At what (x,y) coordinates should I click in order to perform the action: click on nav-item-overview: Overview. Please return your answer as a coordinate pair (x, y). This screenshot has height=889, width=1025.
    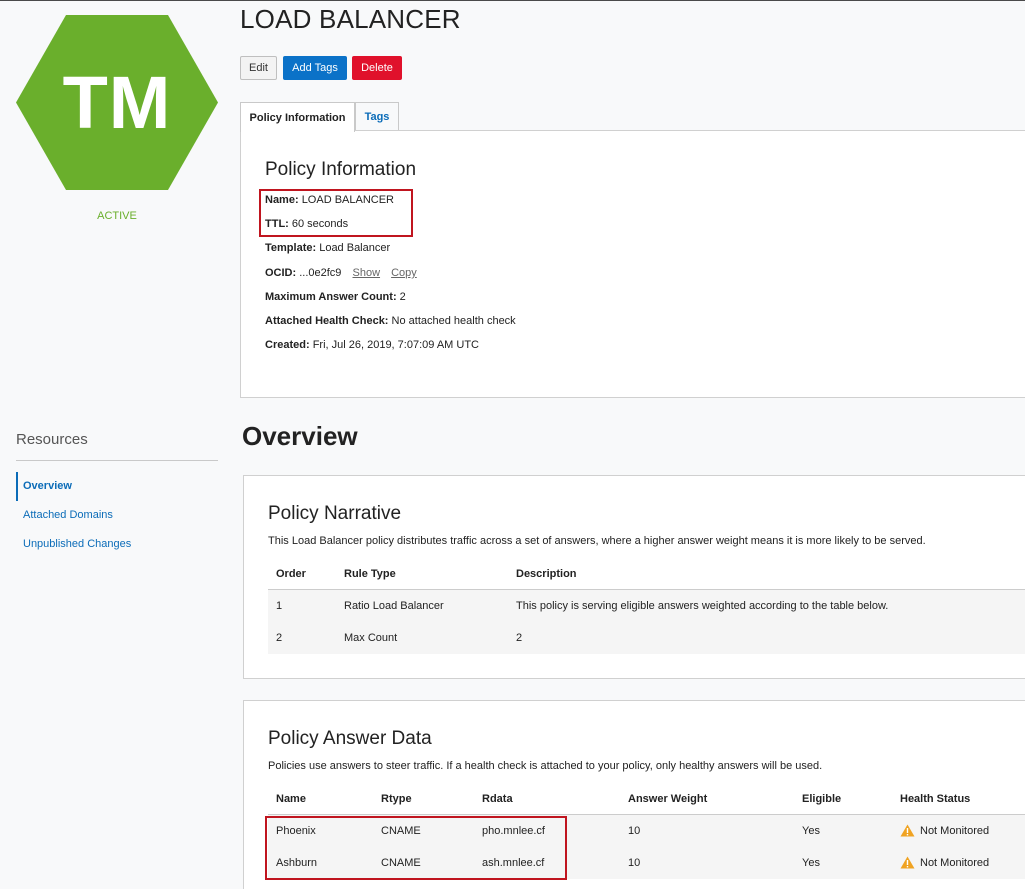
    Looking at the image, I should click on (117, 486).